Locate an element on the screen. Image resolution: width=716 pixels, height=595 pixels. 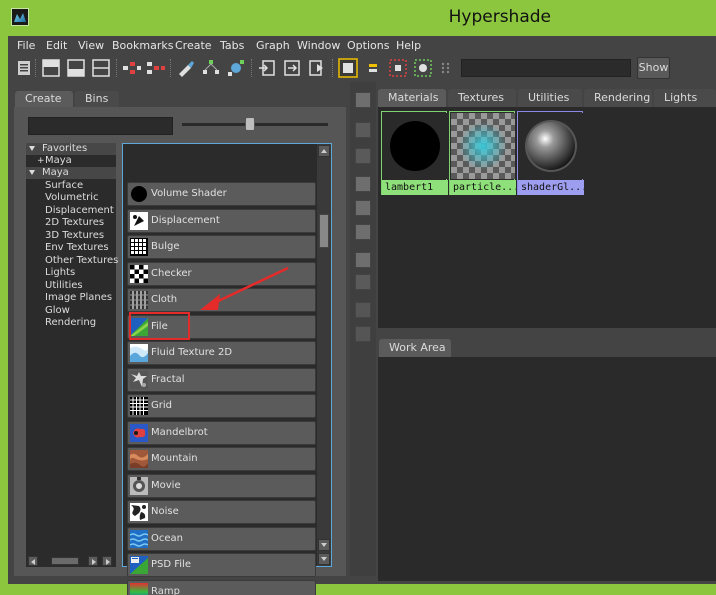
tab-bins: Bins is located at coordinates (97, 99).